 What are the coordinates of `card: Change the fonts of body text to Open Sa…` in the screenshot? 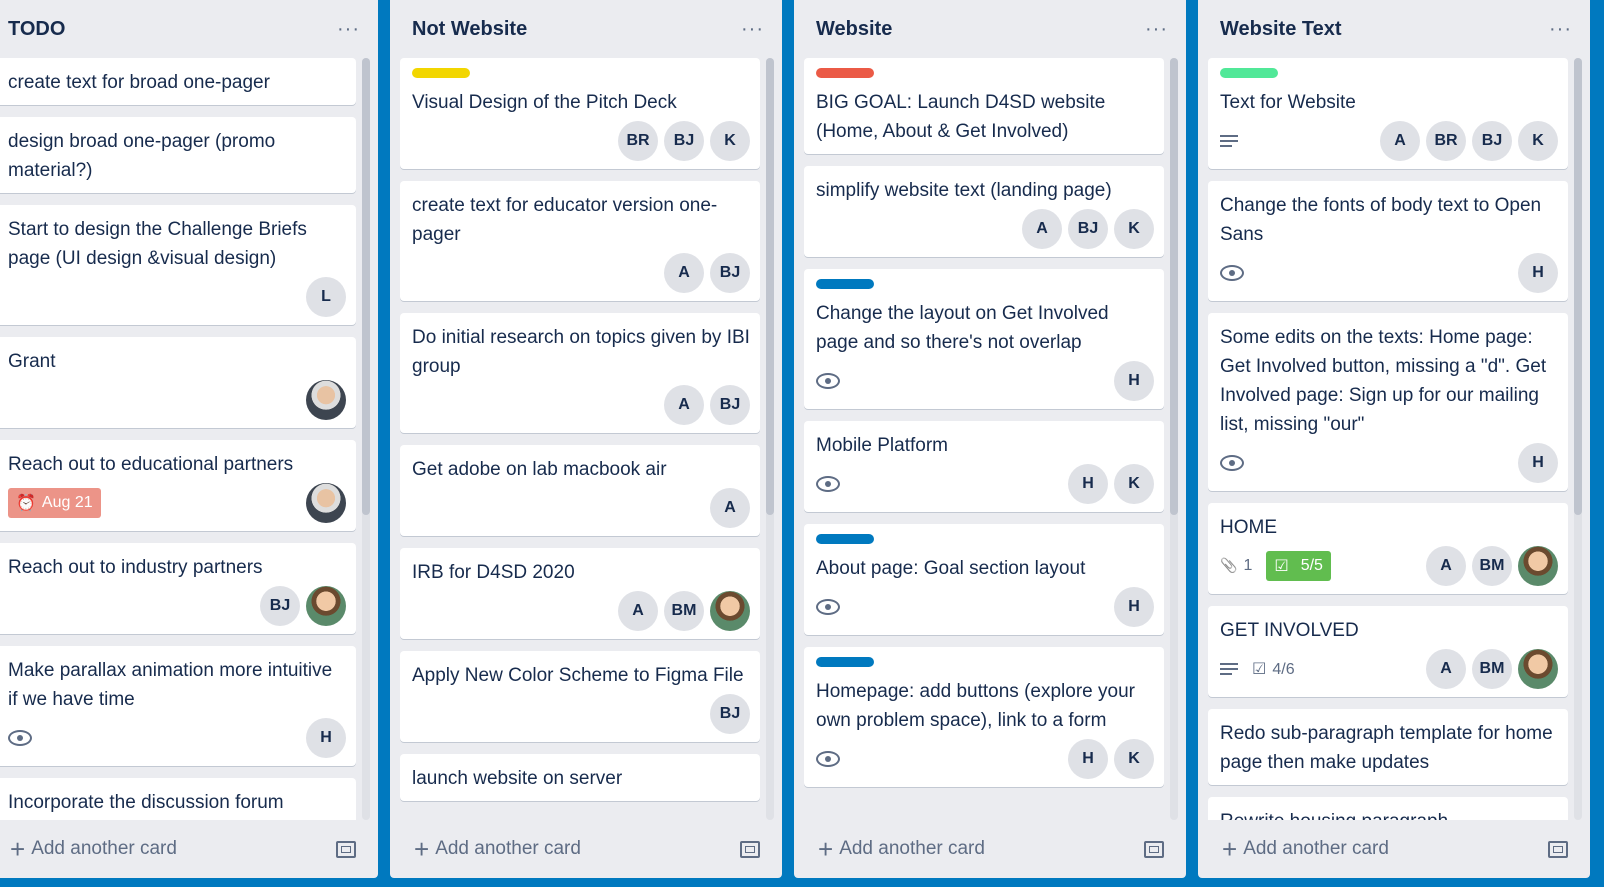 It's located at (1388, 241).